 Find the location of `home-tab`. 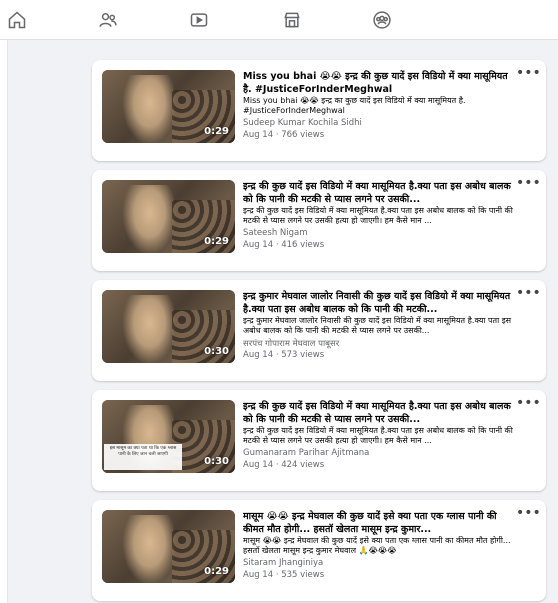

home-tab is located at coordinates (17, 20).